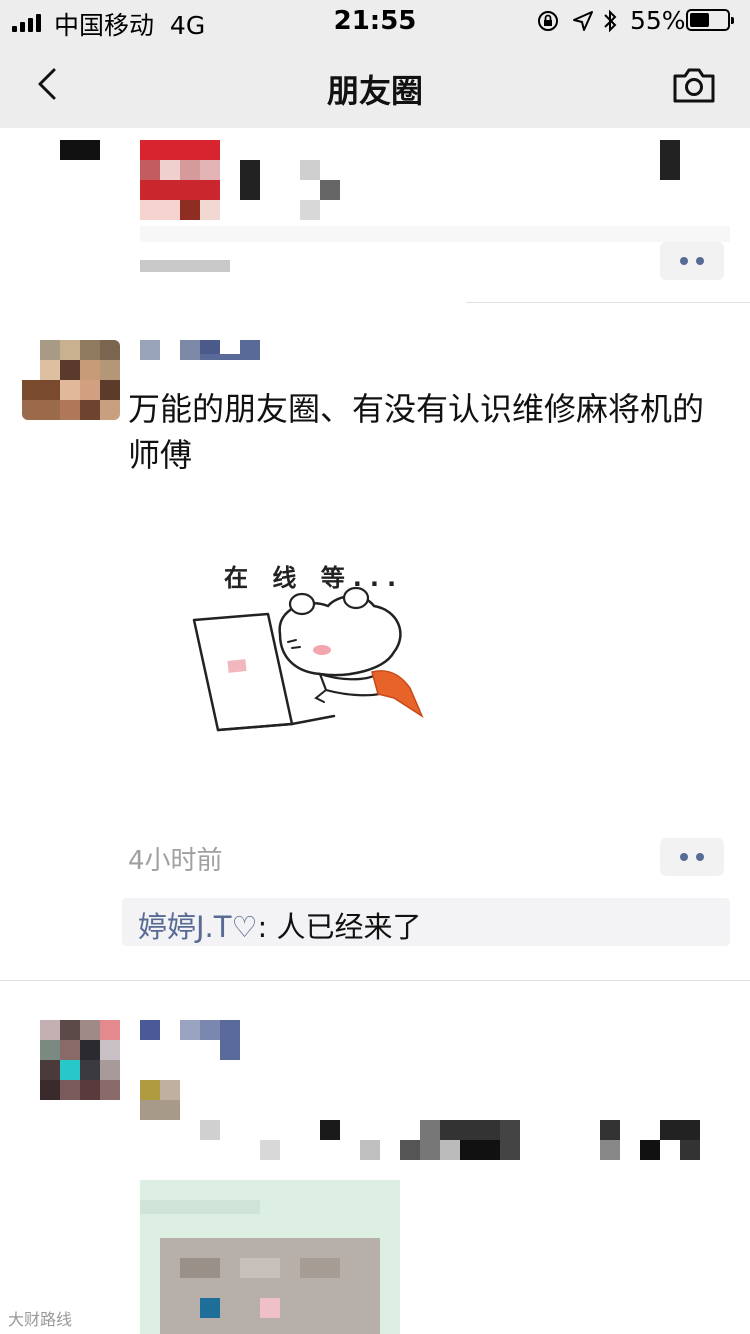 This screenshot has height=1334, width=750. I want to click on comment-text: 人已经来了, so click(349, 927).